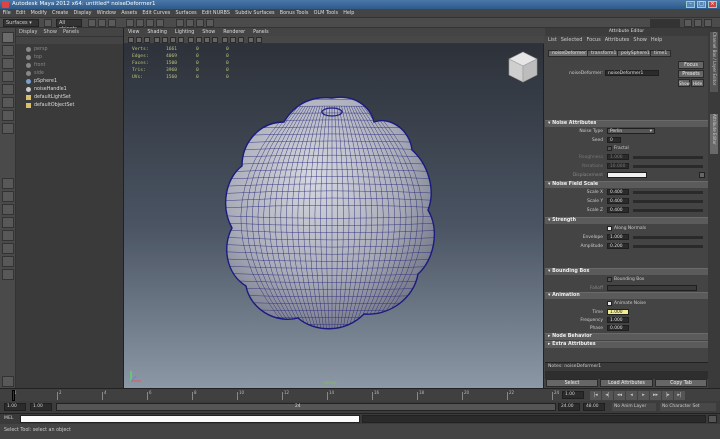 The image size is (720, 439). Describe the element at coordinates (71, 32) in the screenshot. I see `outliner-menu-panels: Panels` at that location.